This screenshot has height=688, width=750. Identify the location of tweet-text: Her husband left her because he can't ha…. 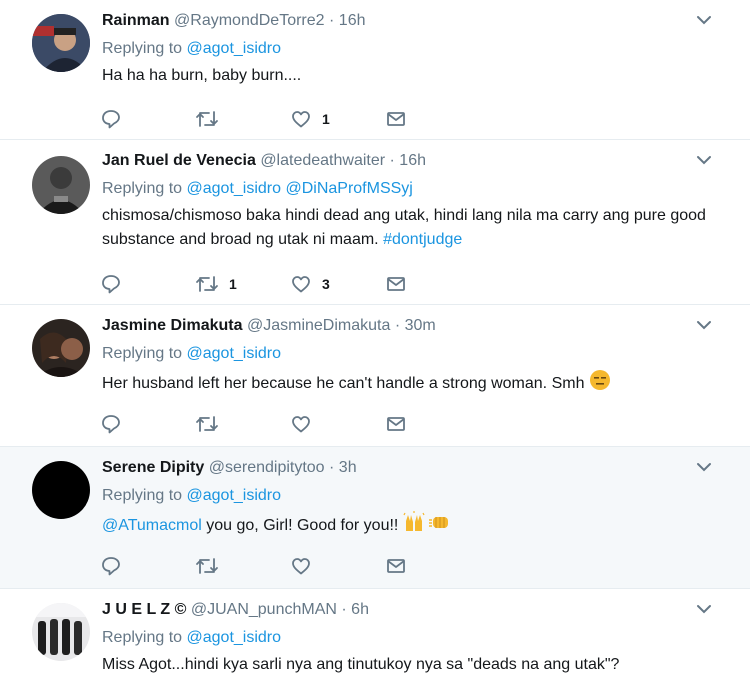
(416, 384).